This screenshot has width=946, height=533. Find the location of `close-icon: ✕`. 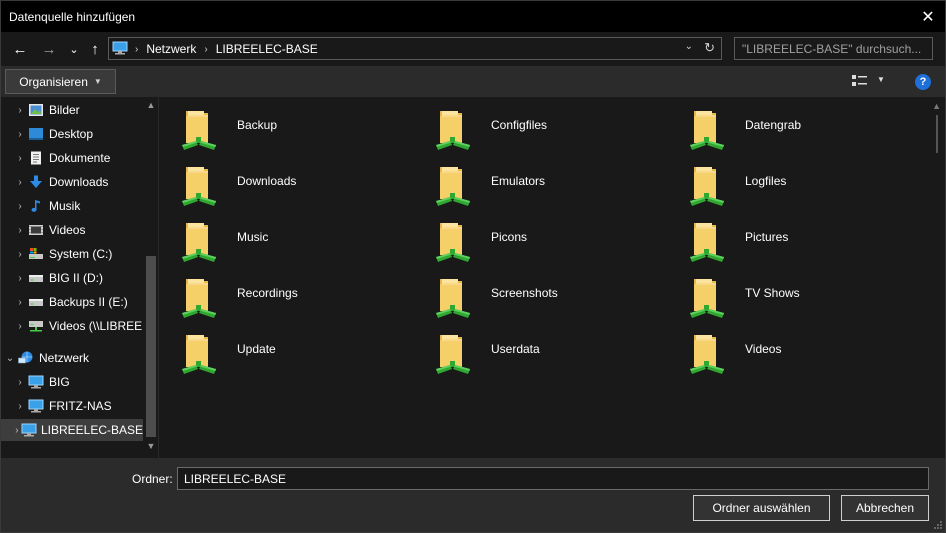

close-icon: ✕ is located at coordinates (928, 16).